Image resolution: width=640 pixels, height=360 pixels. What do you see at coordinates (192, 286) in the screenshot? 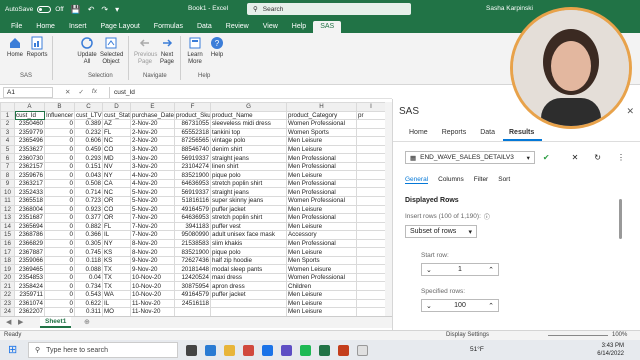
I see `data-cell: 30875954` at bounding box center [192, 286].